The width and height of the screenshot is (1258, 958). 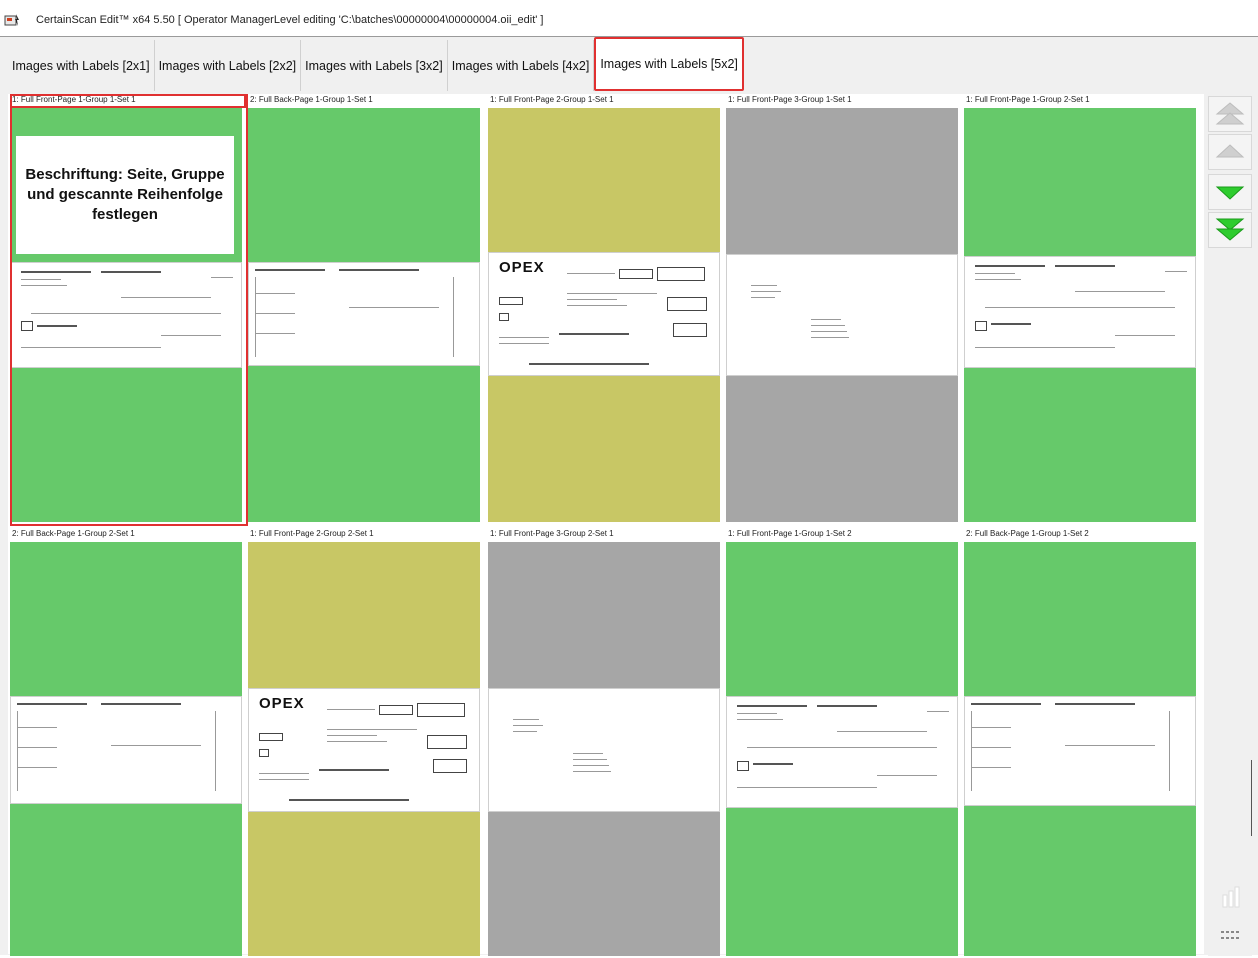 What do you see at coordinates (1230, 935) in the screenshot?
I see `grid-dots-icon` at bounding box center [1230, 935].